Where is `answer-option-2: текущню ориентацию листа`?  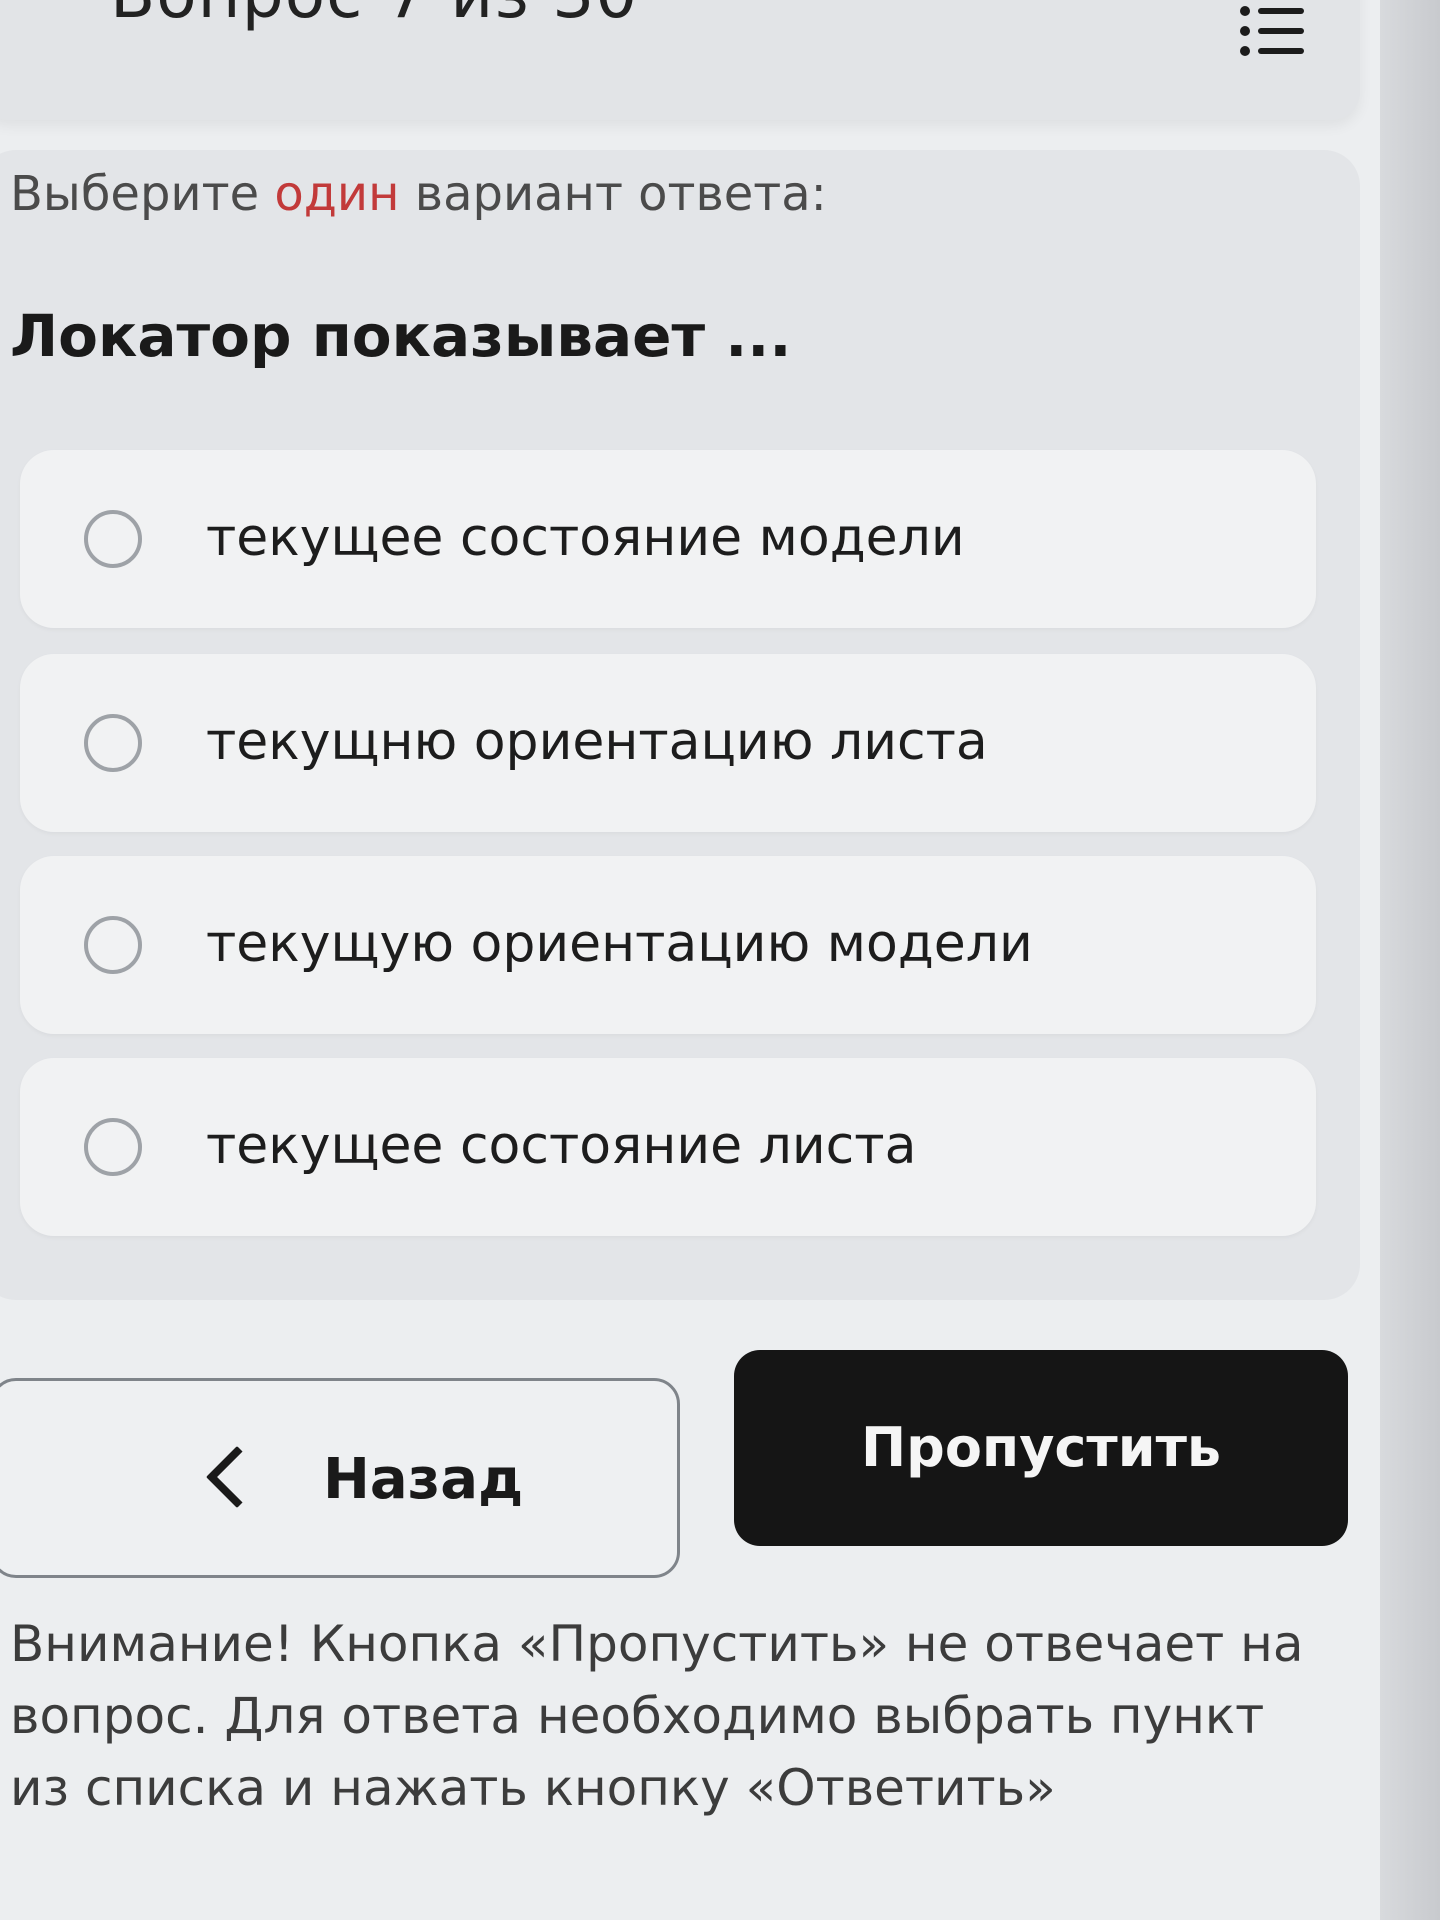
answer-option-2: текущню ориентацию листа is located at coordinates (668, 743).